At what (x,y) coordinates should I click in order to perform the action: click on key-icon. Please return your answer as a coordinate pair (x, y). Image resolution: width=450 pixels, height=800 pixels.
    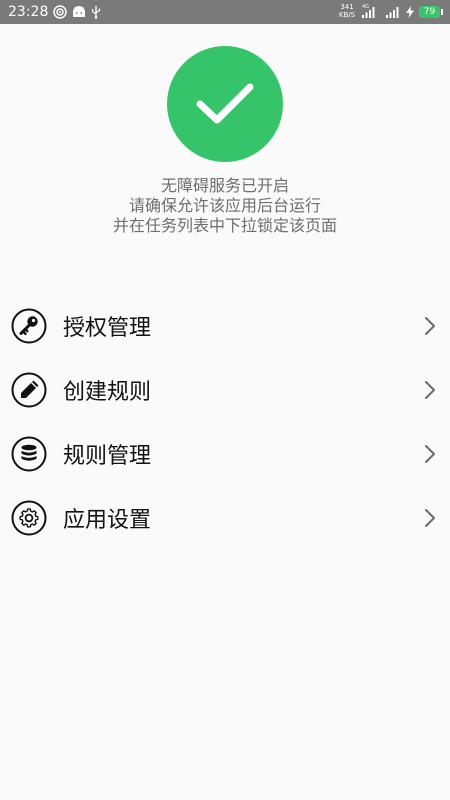
    Looking at the image, I should click on (29, 326).